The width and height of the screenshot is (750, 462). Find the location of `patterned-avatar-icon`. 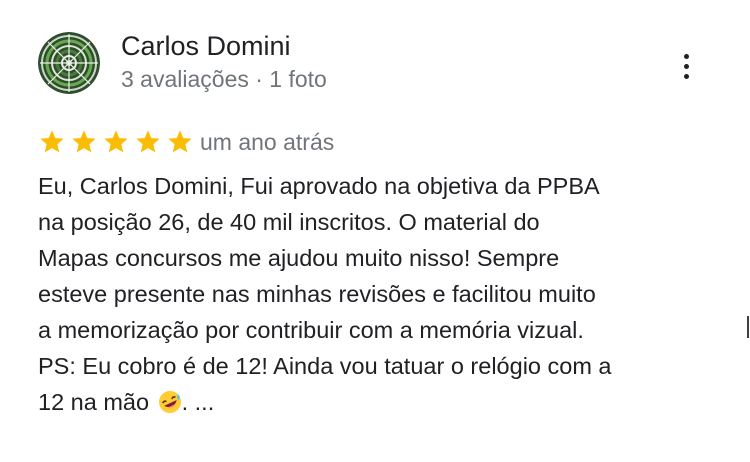

patterned-avatar-icon is located at coordinates (69, 63).